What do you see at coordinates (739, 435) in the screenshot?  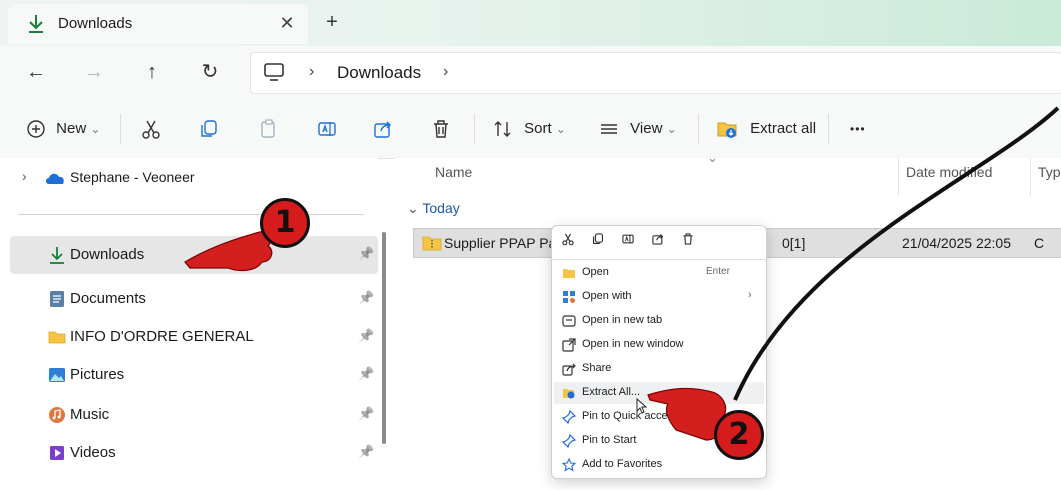 I see `step-badge-2: 2` at bounding box center [739, 435].